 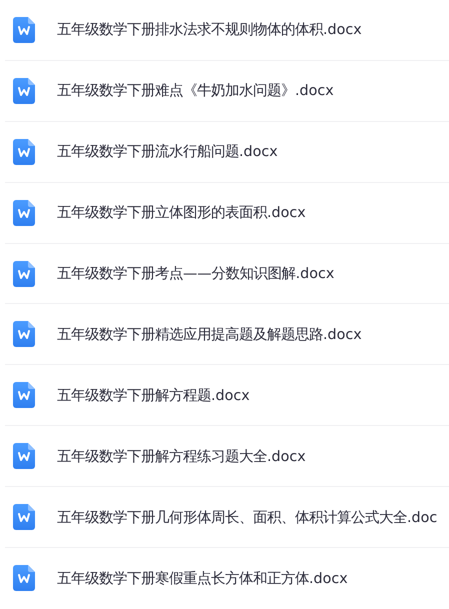 What do you see at coordinates (153, 395) in the screenshot?
I see `file-name: 五年级数学下册解方程题.docx` at bounding box center [153, 395].